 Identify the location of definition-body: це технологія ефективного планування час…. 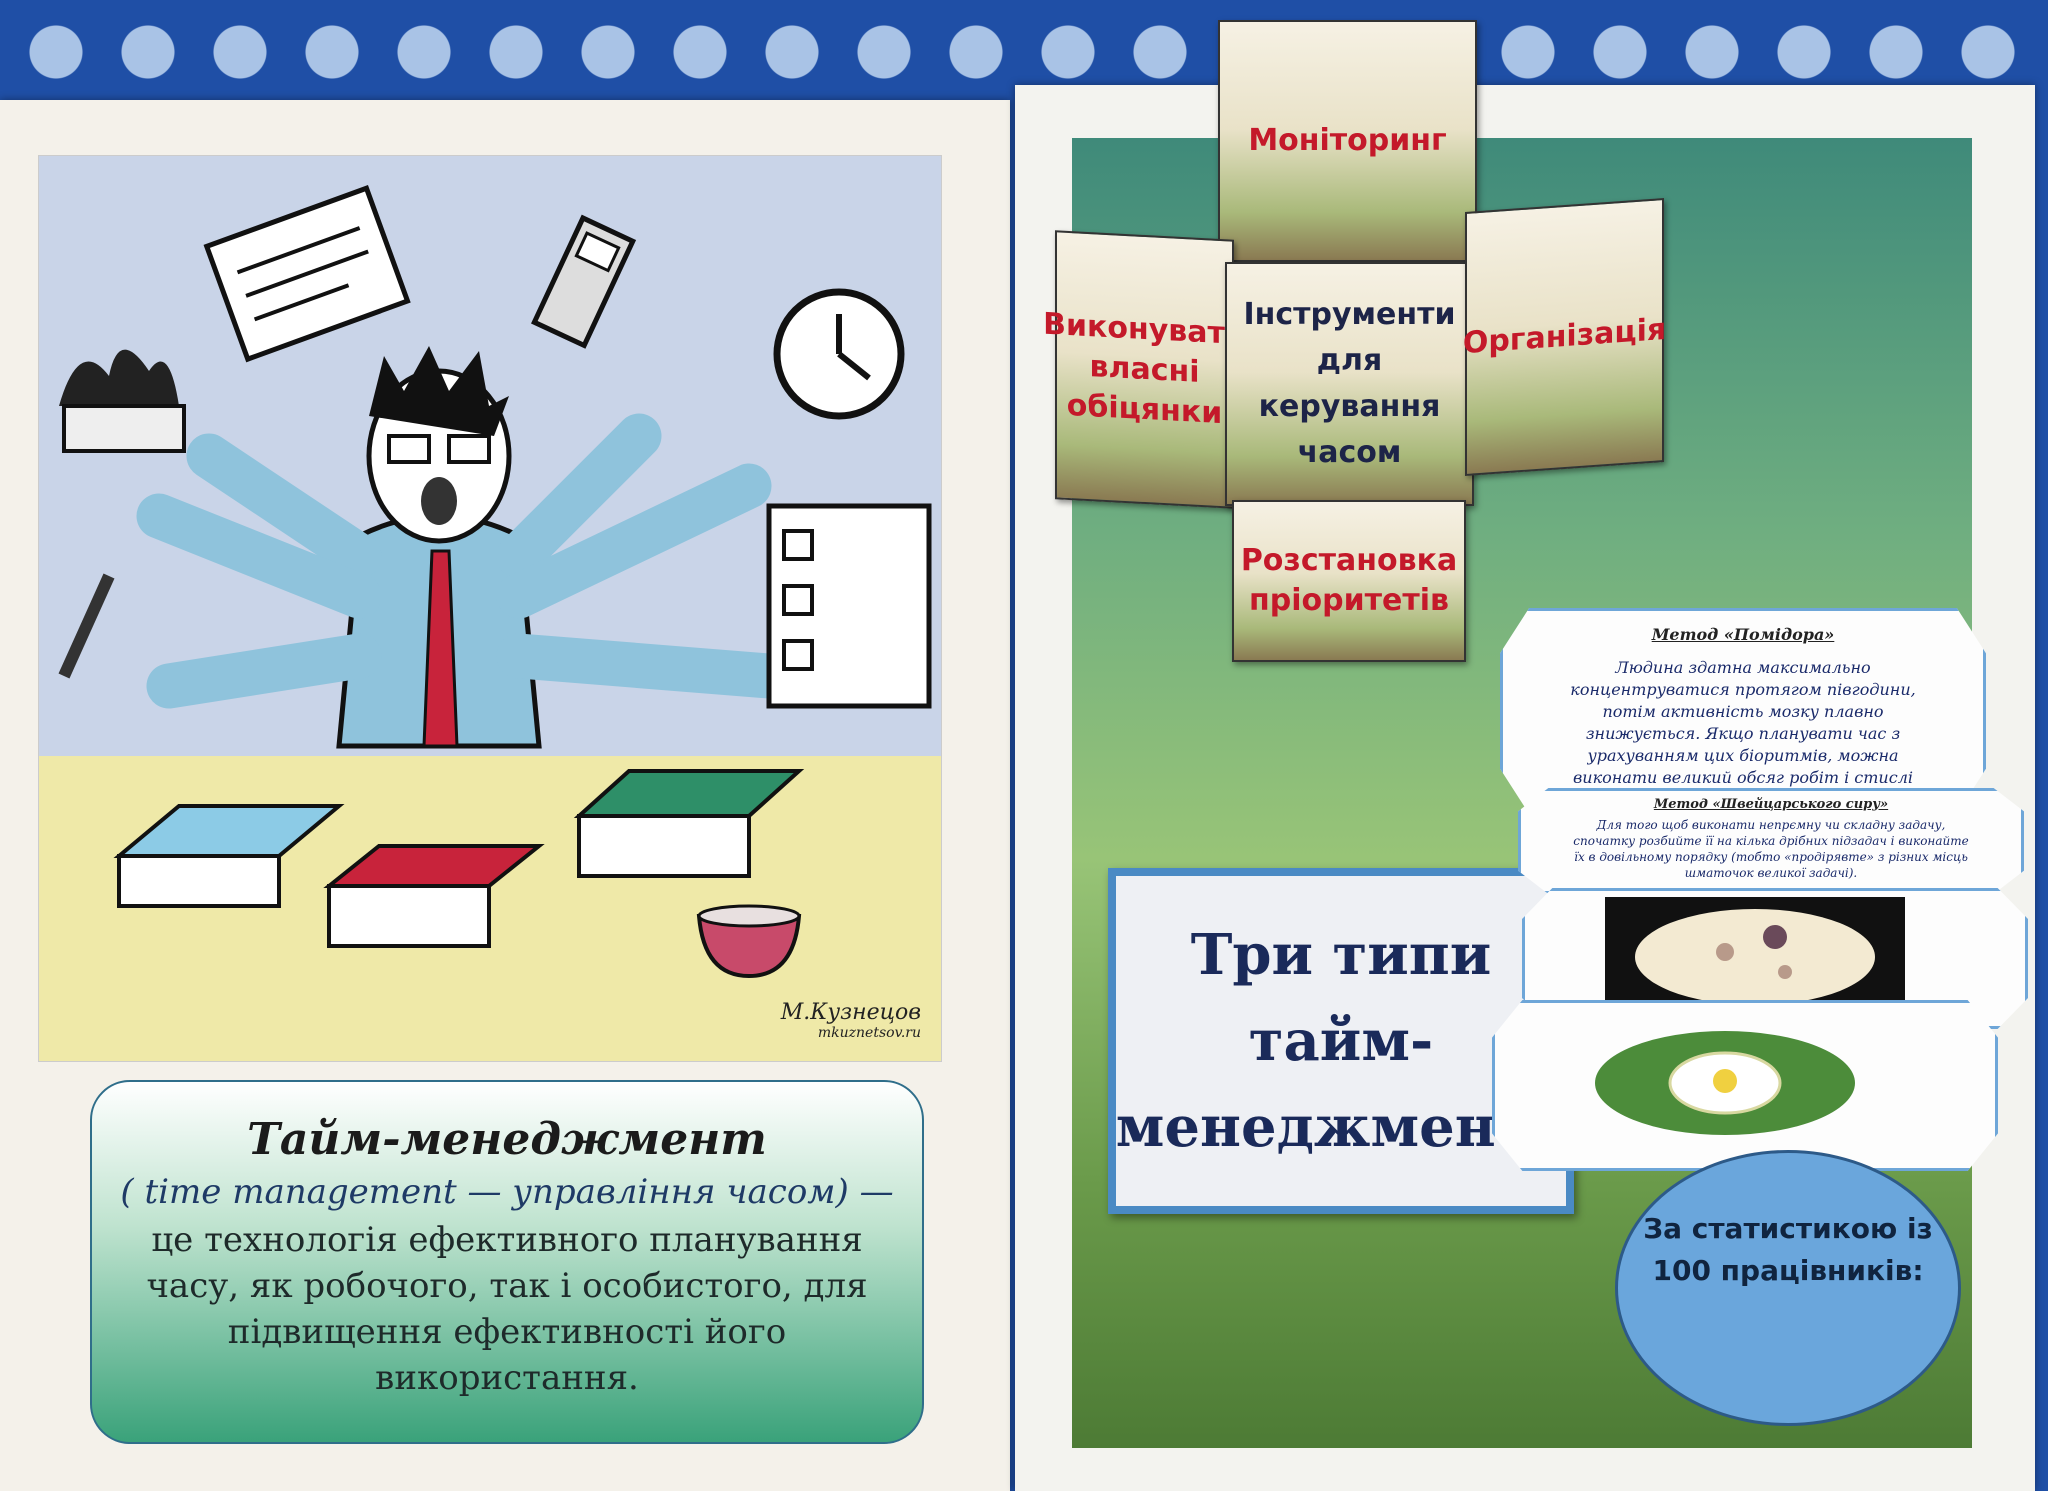
(507, 1309).